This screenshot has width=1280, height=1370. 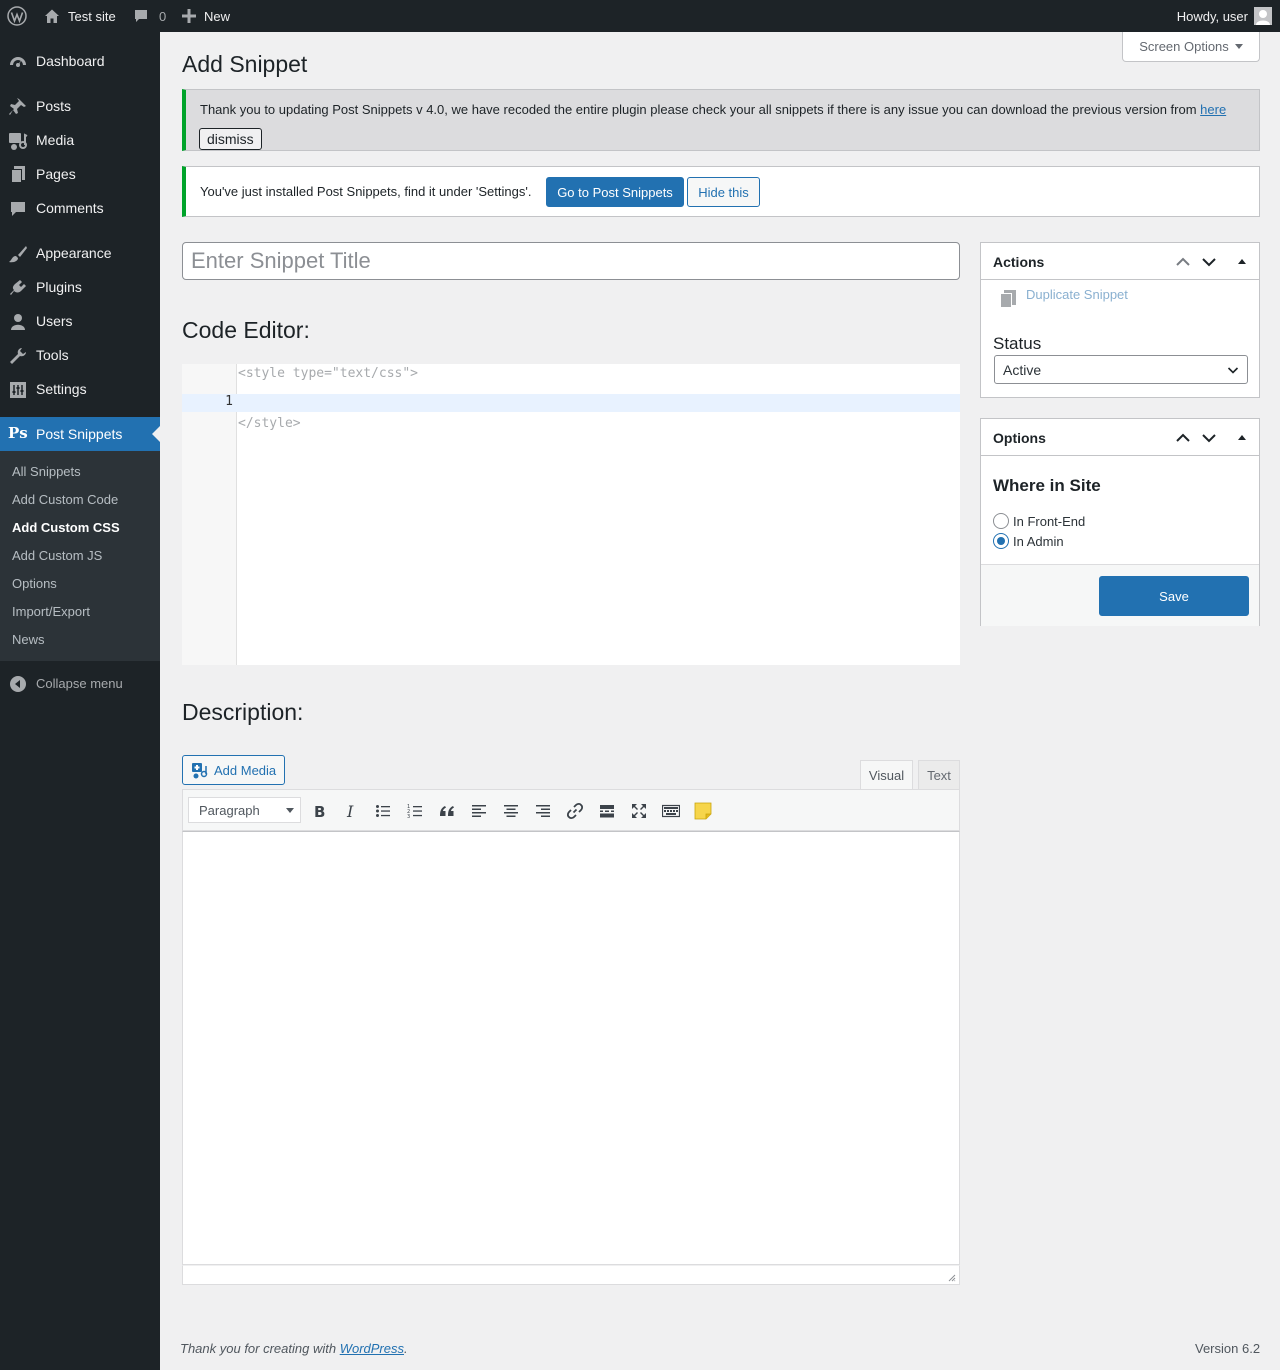 I want to click on menu-settings-label: Settings, so click(x=61, y=389).